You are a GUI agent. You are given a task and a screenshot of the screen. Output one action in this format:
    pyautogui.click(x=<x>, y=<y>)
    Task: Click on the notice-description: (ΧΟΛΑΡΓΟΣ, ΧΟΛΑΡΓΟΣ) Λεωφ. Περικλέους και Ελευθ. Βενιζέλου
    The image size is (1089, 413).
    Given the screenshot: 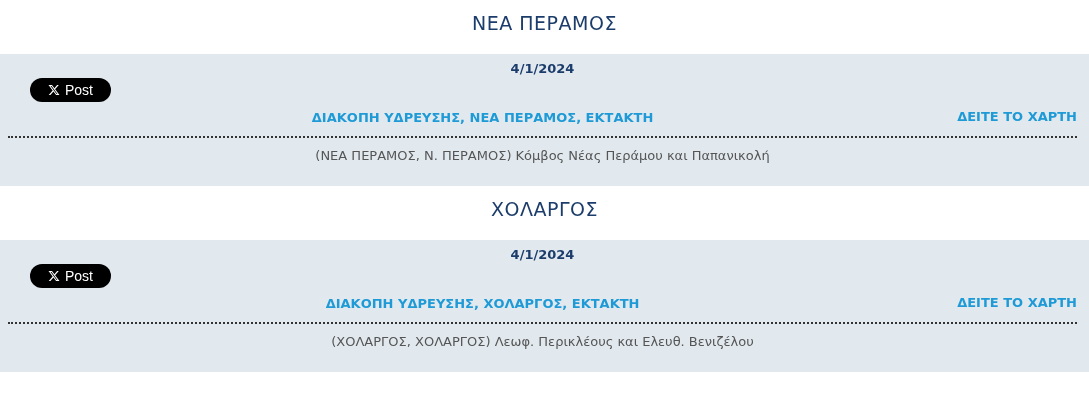 What is the action you would take?
    pyautogui.click(x=542, y=342)
    